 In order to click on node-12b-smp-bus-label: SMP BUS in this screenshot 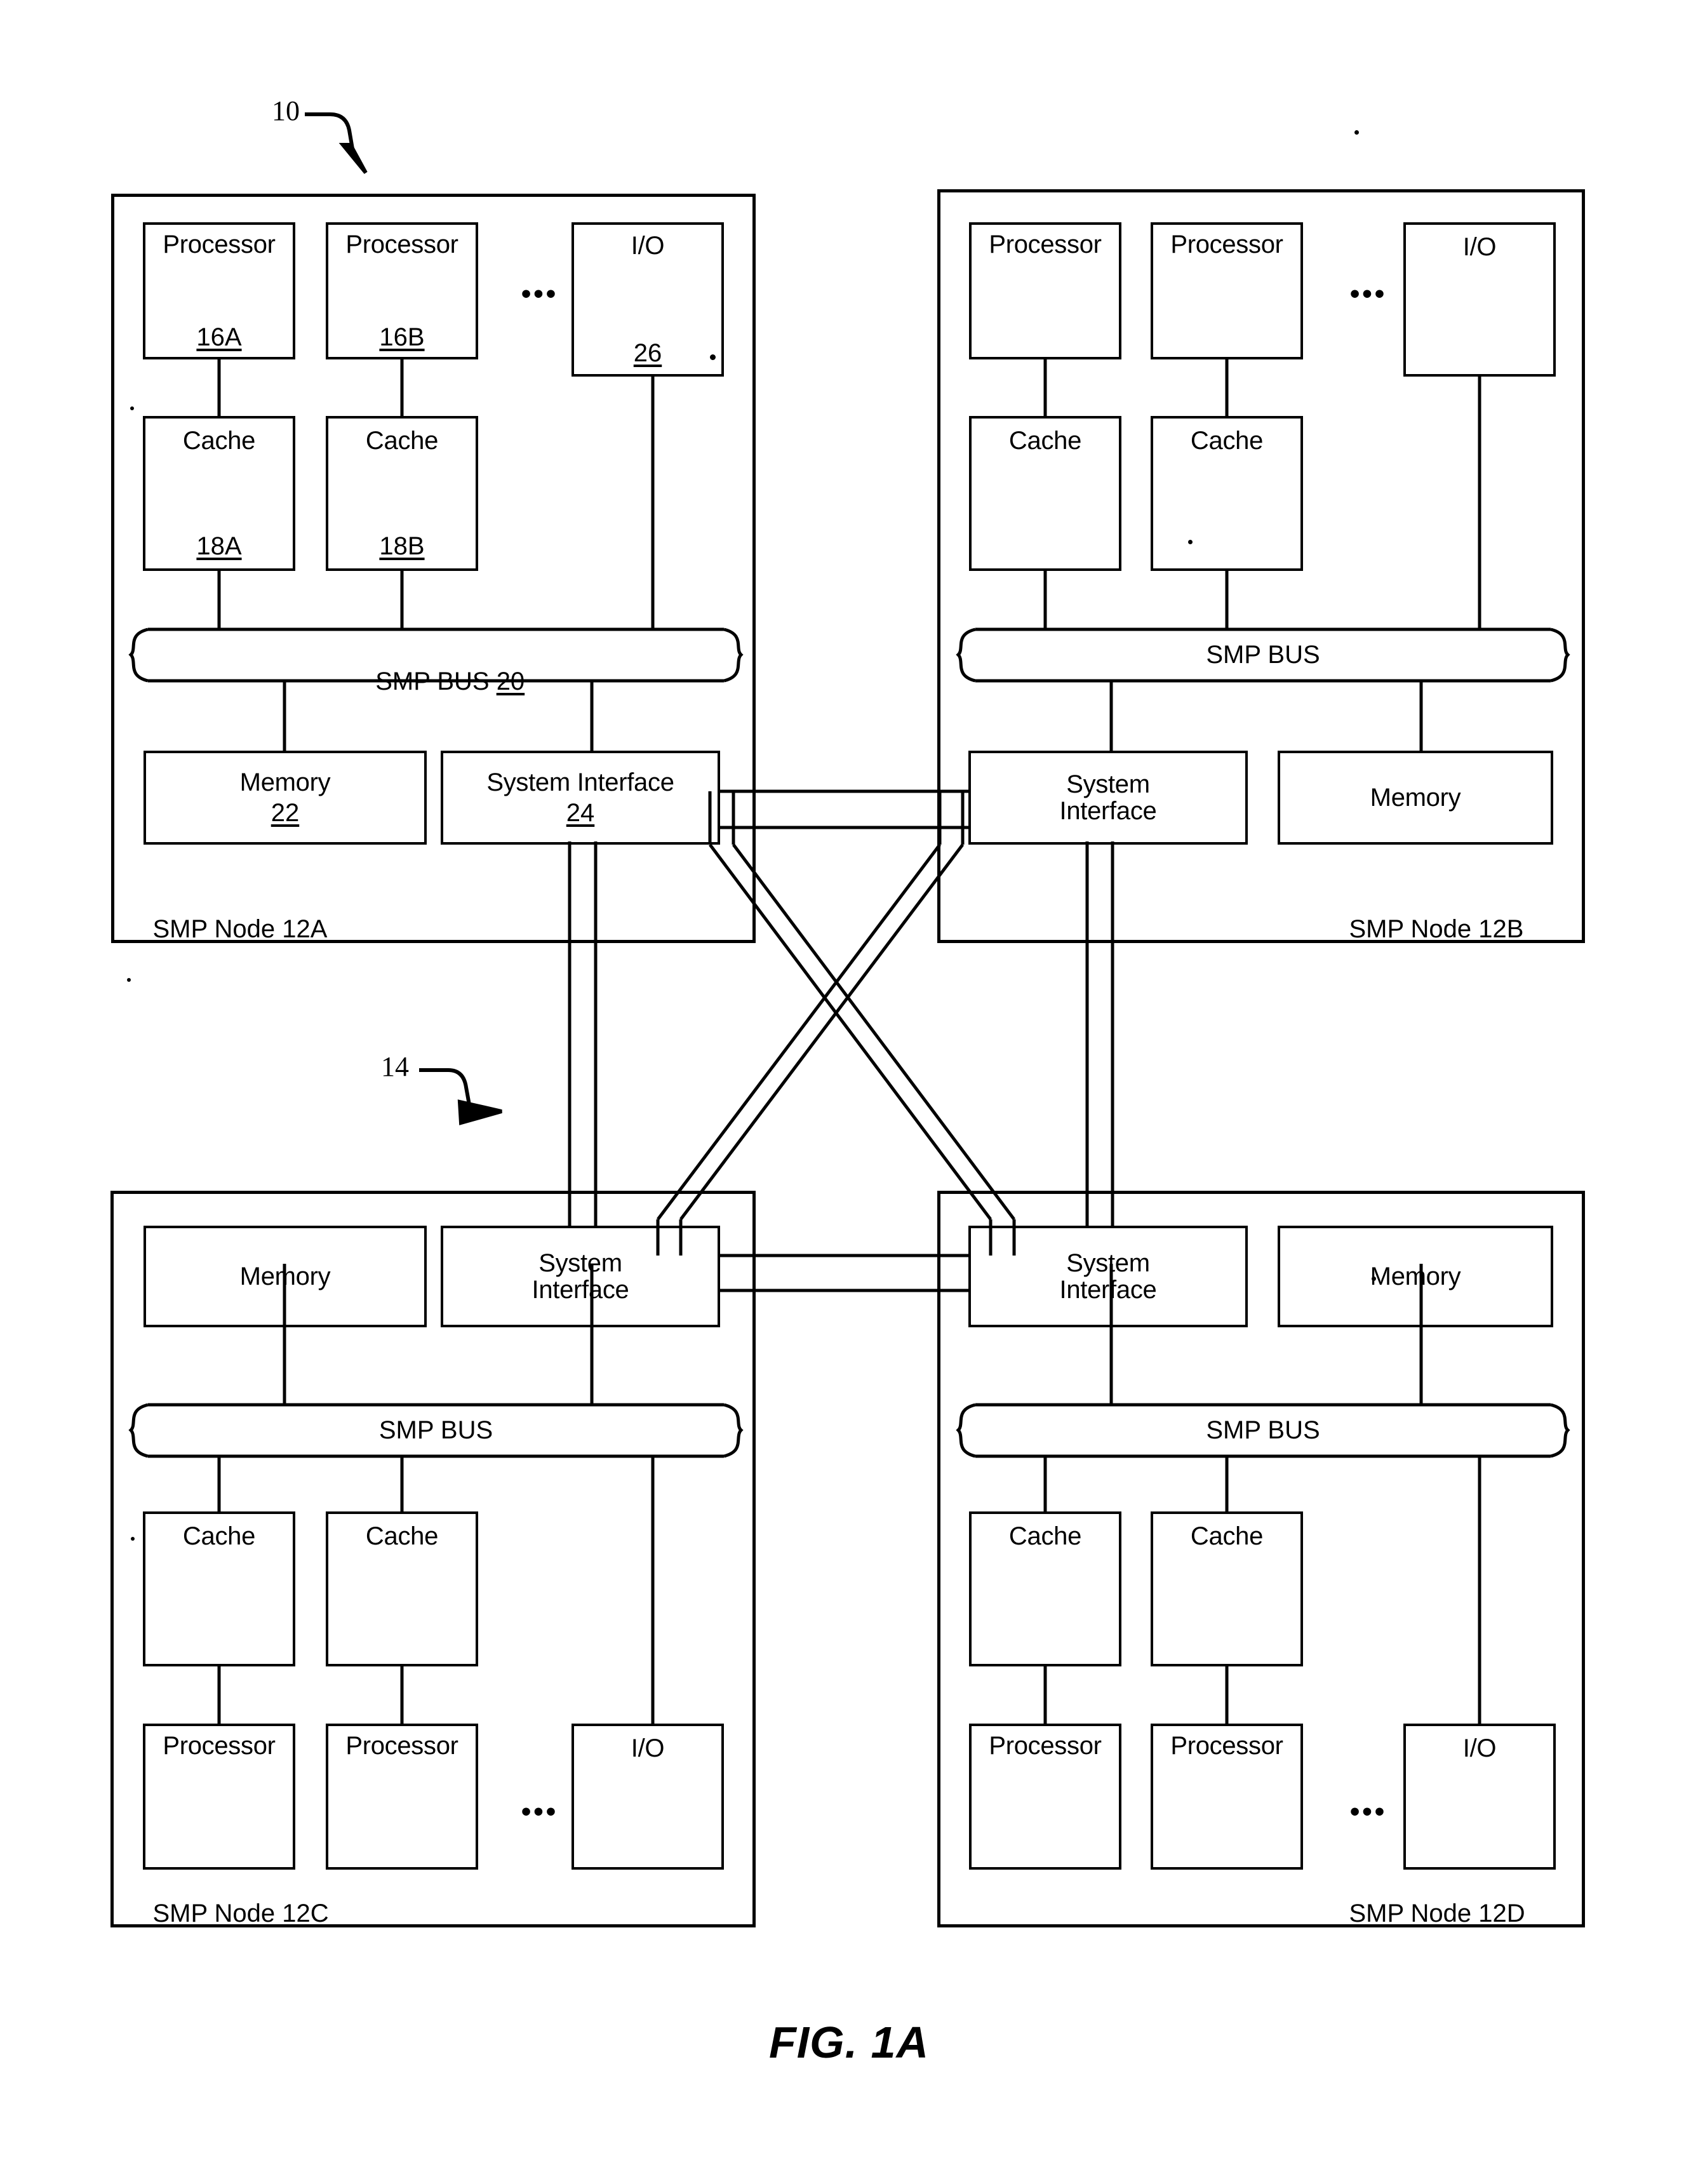, I will do `click(1263, 655)`.